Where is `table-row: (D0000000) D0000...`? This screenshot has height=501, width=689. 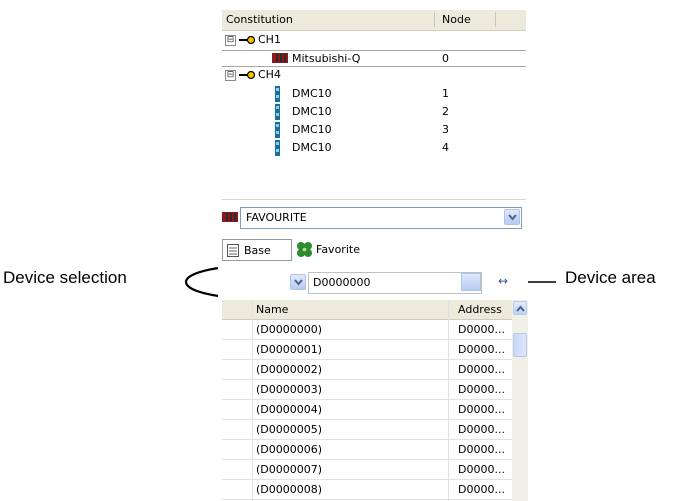
table-row: (D0000000) D0000... is located at coordinates (369, 330).